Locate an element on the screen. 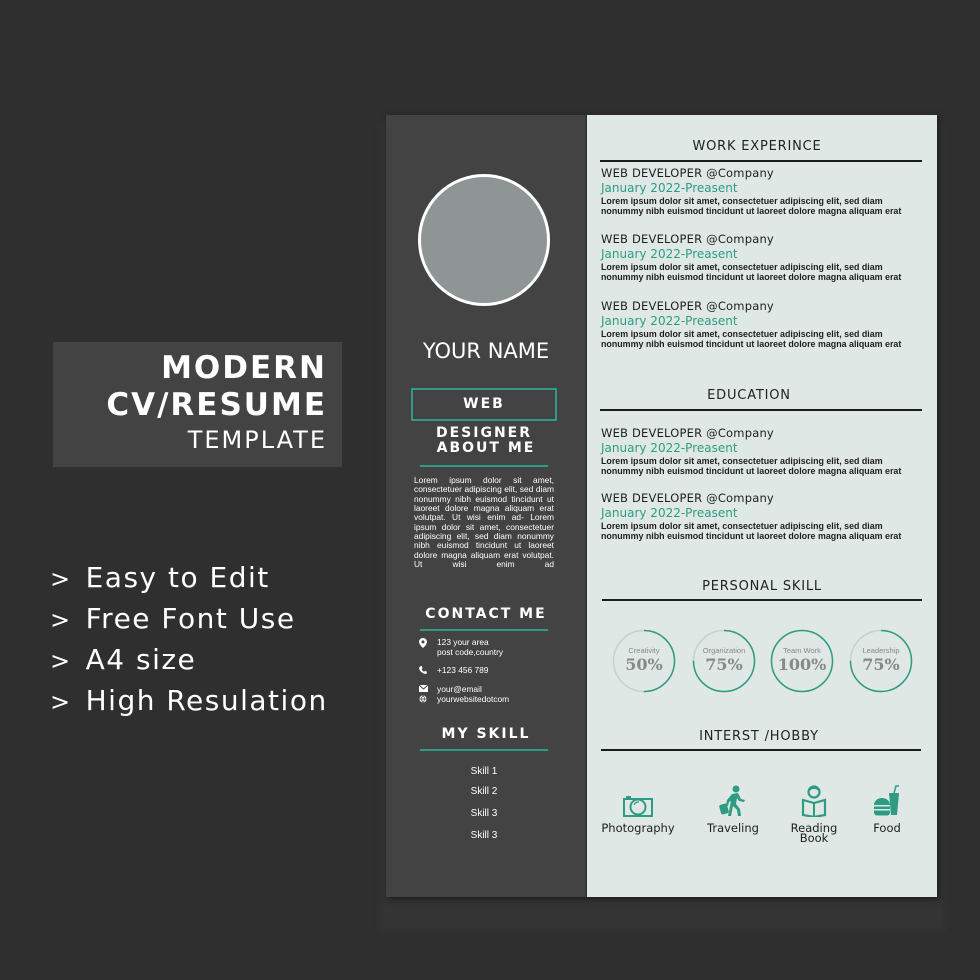  hobby-heading: INTERST /HOBBY is located at coordinates (759, 736).